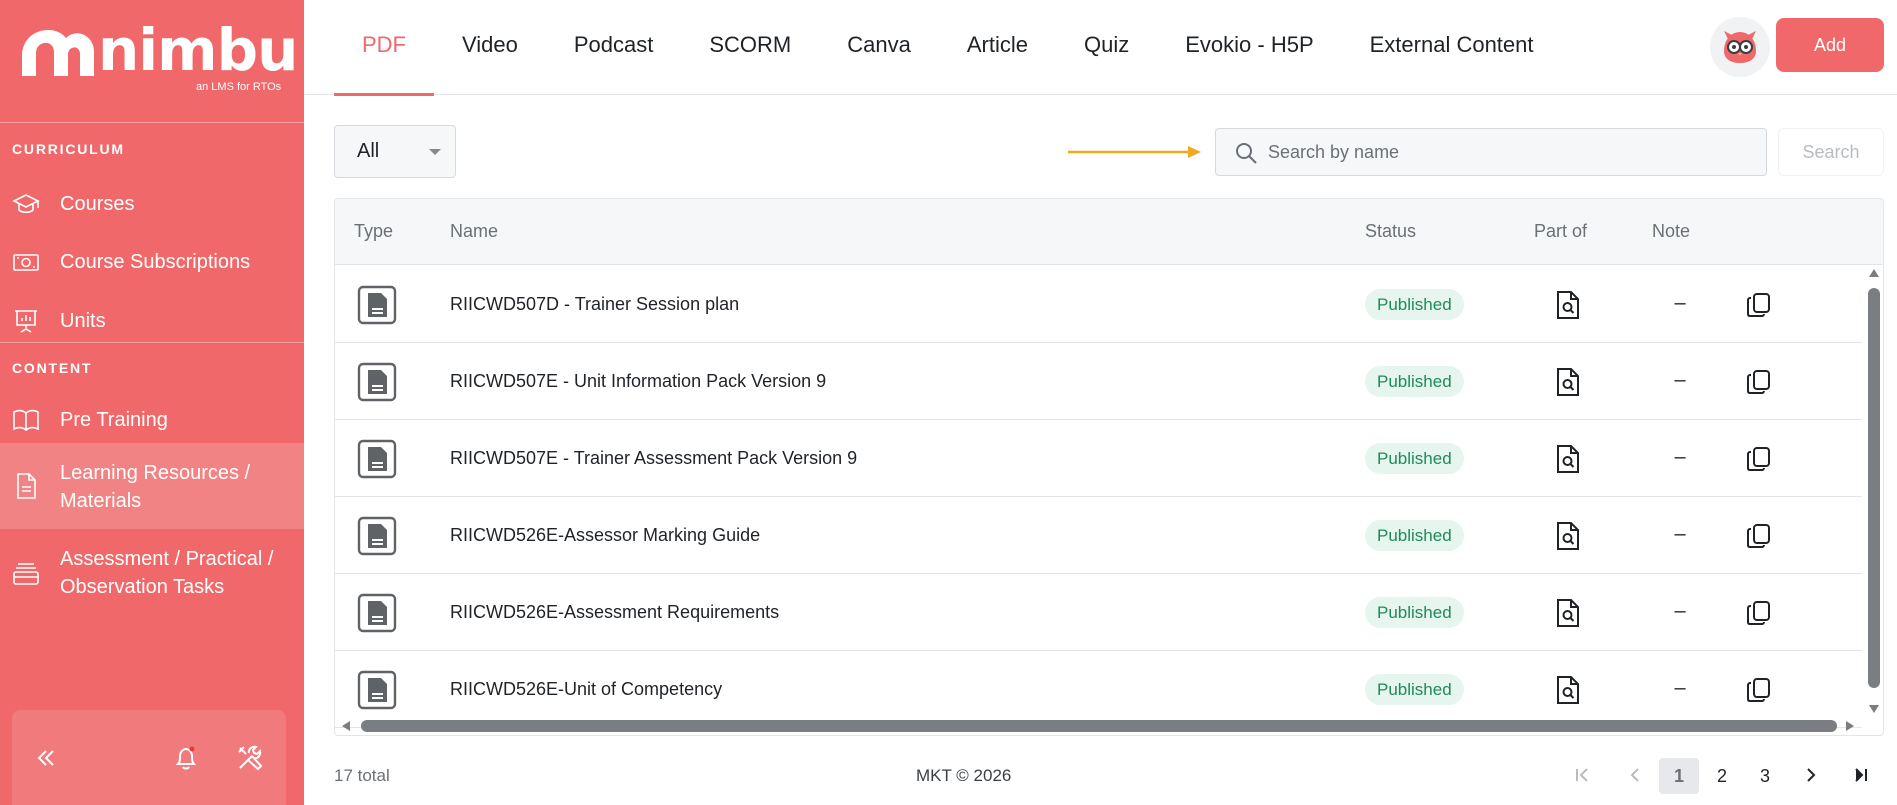  I want to click on owl-avatar-icon, so click(1740, 47).